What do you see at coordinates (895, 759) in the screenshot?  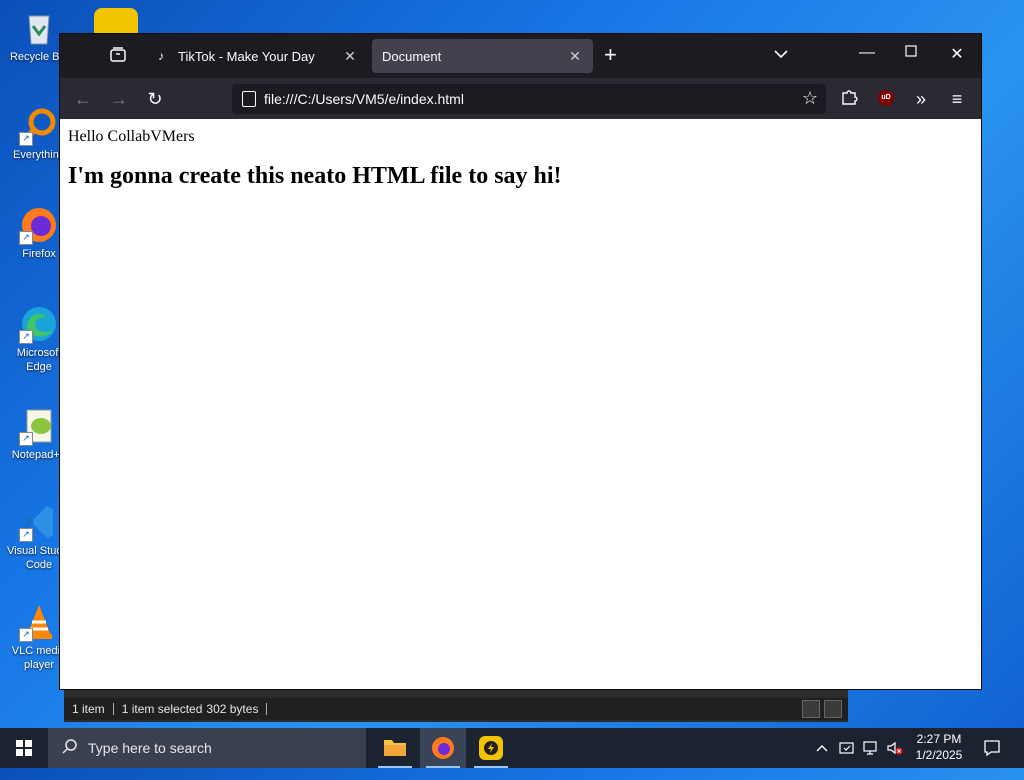 I see `volume-muted-icon` at bounding box center [895, 759].